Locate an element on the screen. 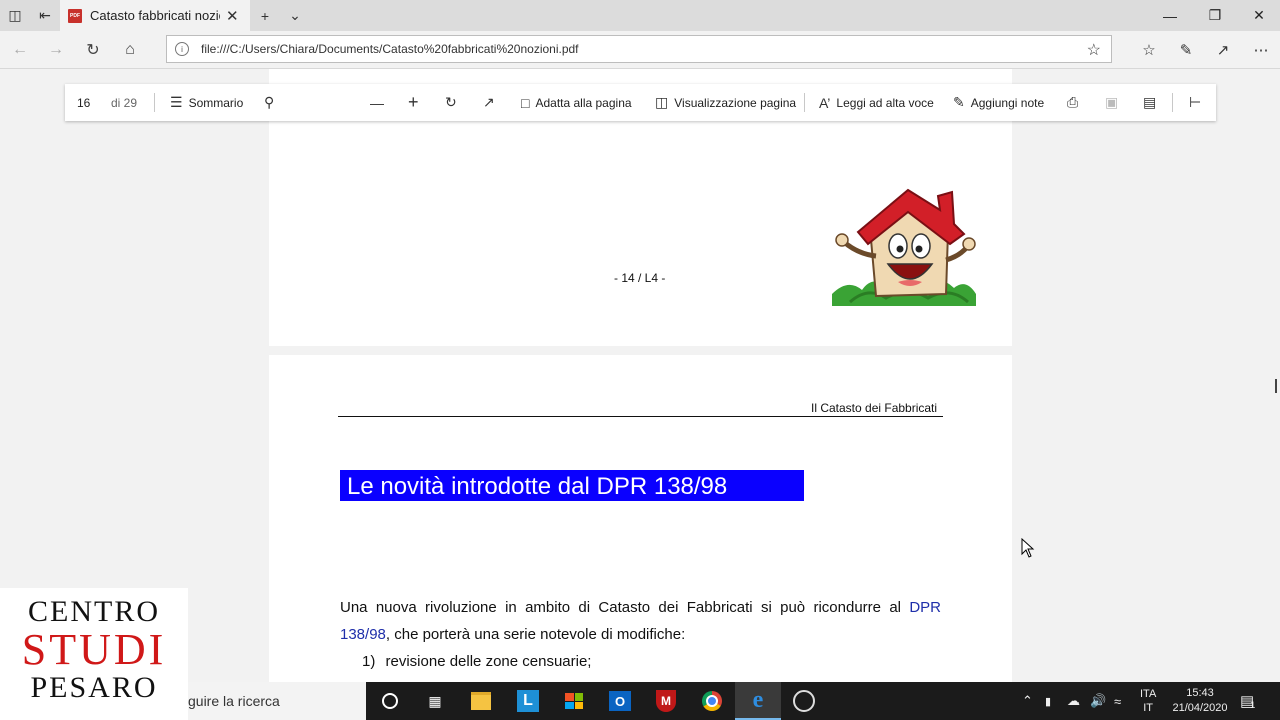 The image size is (1280, 720). read-aloud-icon: A’ is located at coordinates (825, 102).